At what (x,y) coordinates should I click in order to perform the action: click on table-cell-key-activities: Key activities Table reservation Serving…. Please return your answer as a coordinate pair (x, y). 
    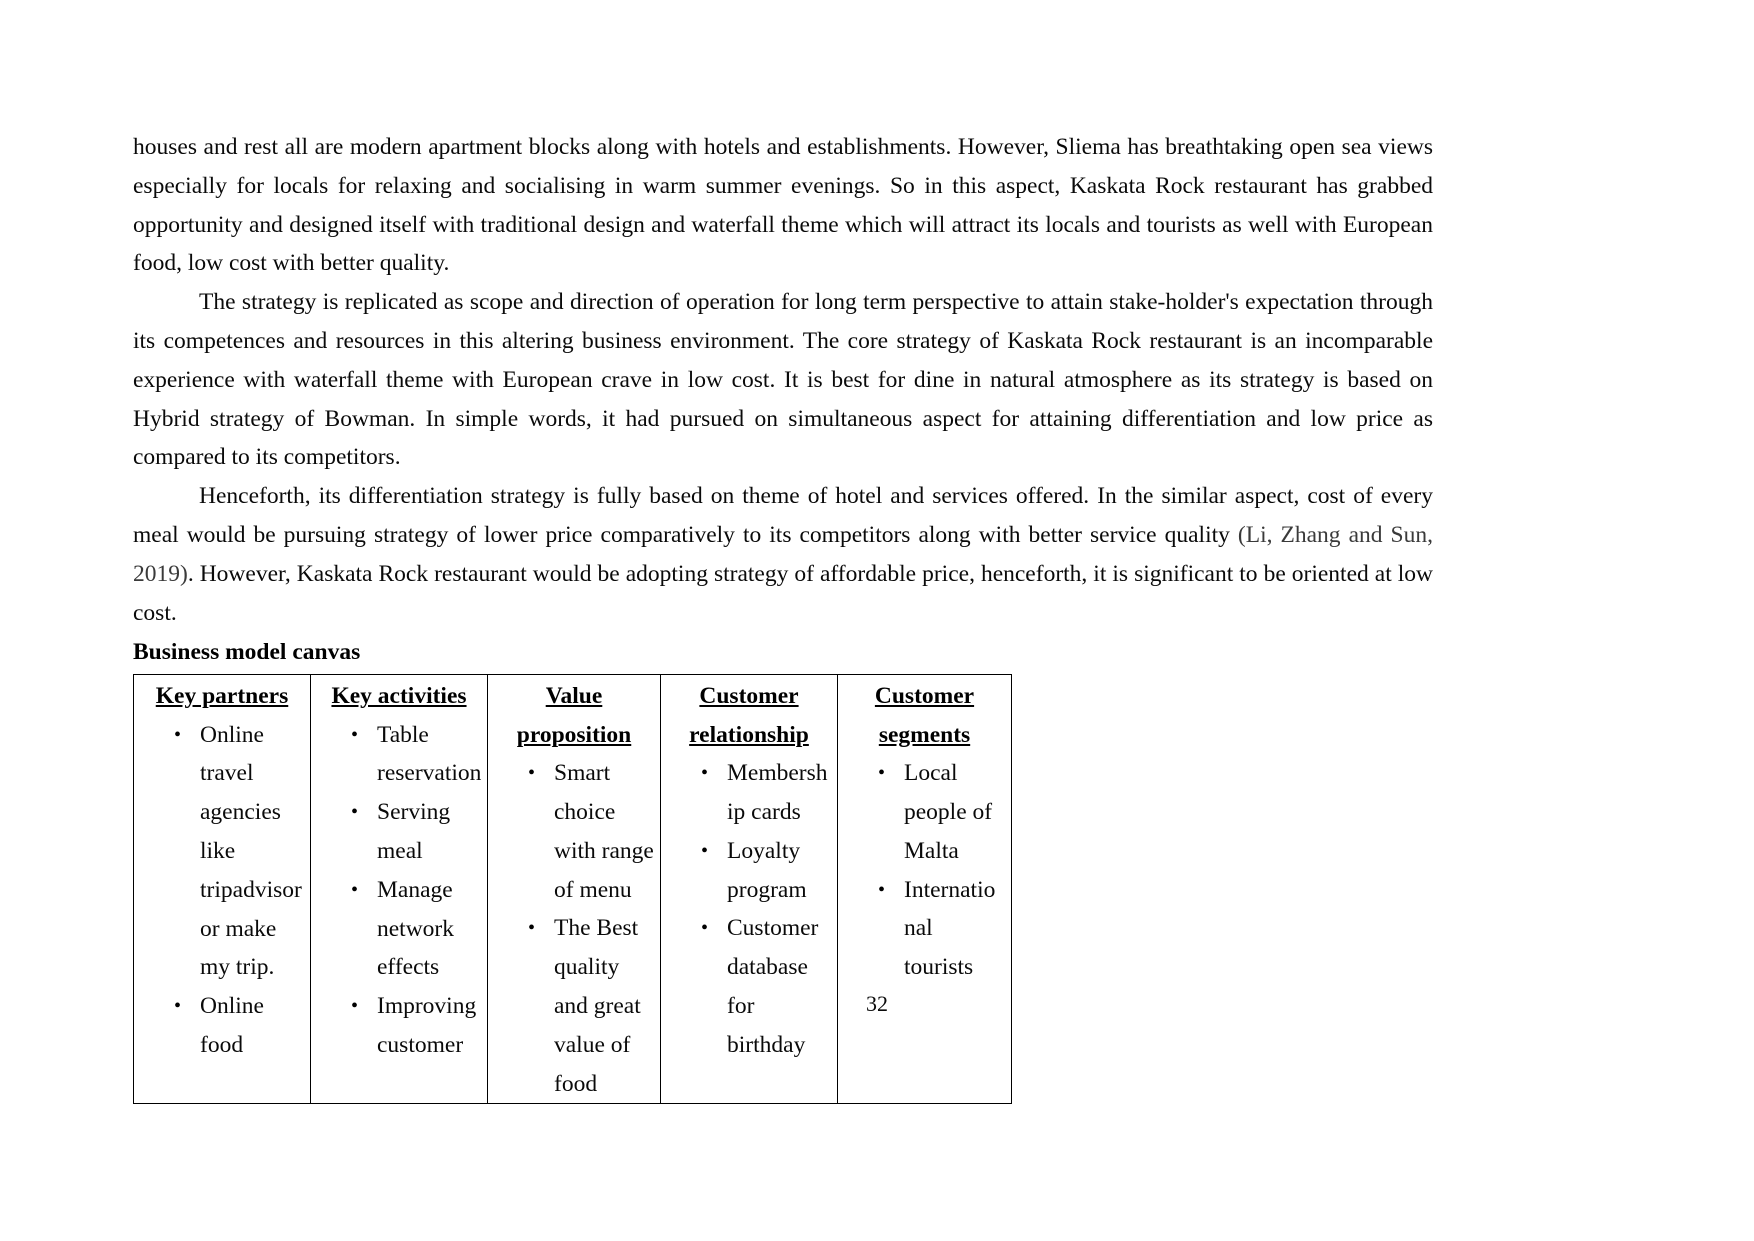
    Looking at the image, I should click on (399, 889).